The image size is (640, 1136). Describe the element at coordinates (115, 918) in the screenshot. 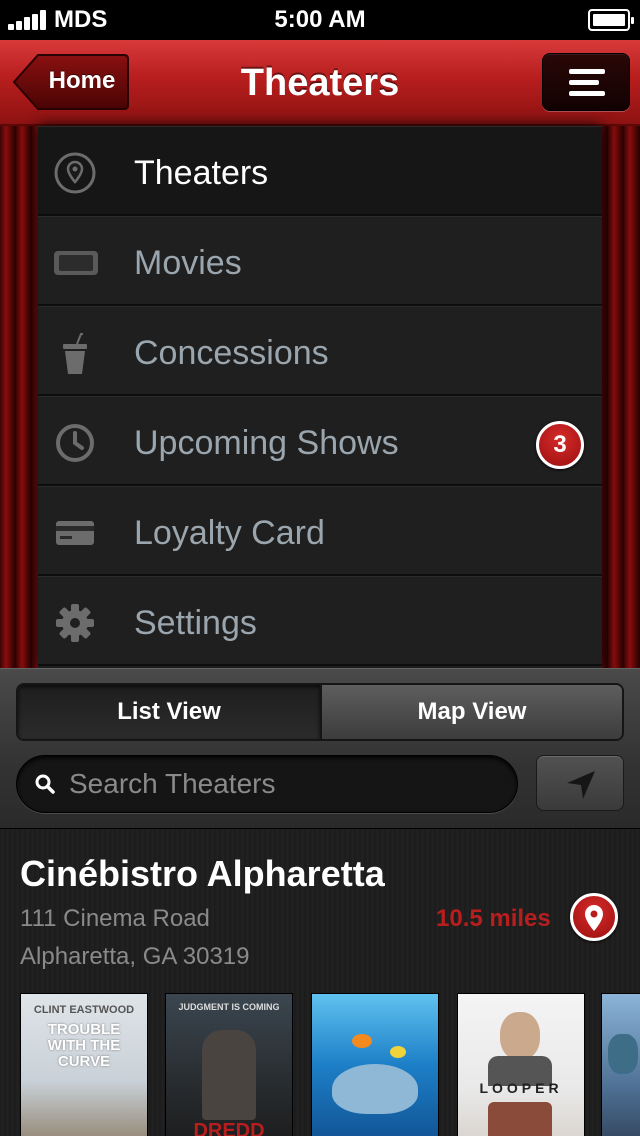

I see `theater-address-line1: 111 Cinema Road` at that location.